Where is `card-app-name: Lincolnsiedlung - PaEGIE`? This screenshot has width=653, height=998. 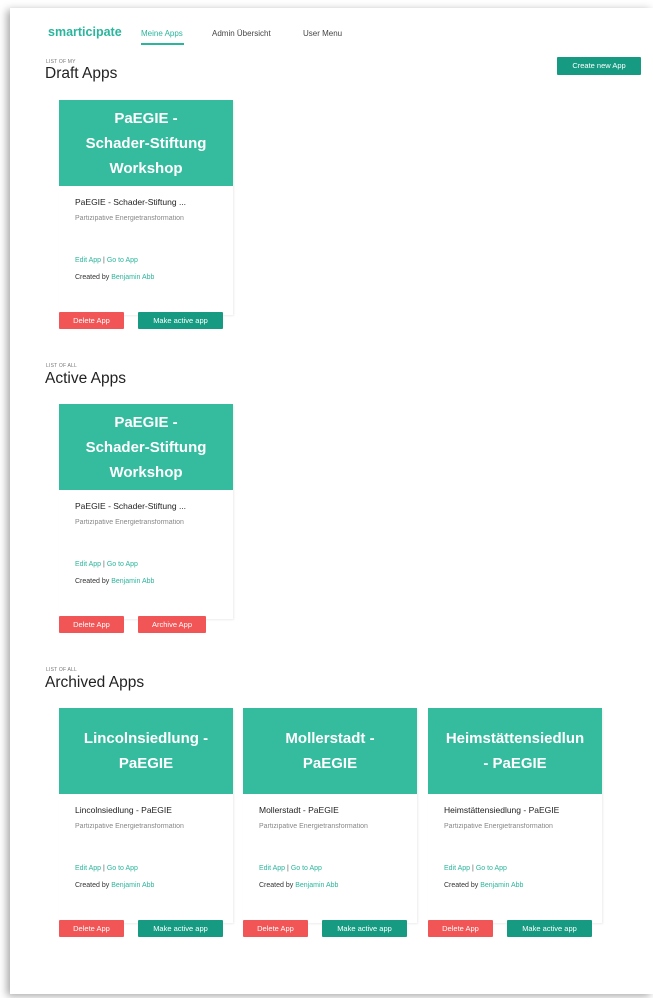 card-app-name: Lincolnsiedlung - PaEGIE is located at coordinates (123, 810).